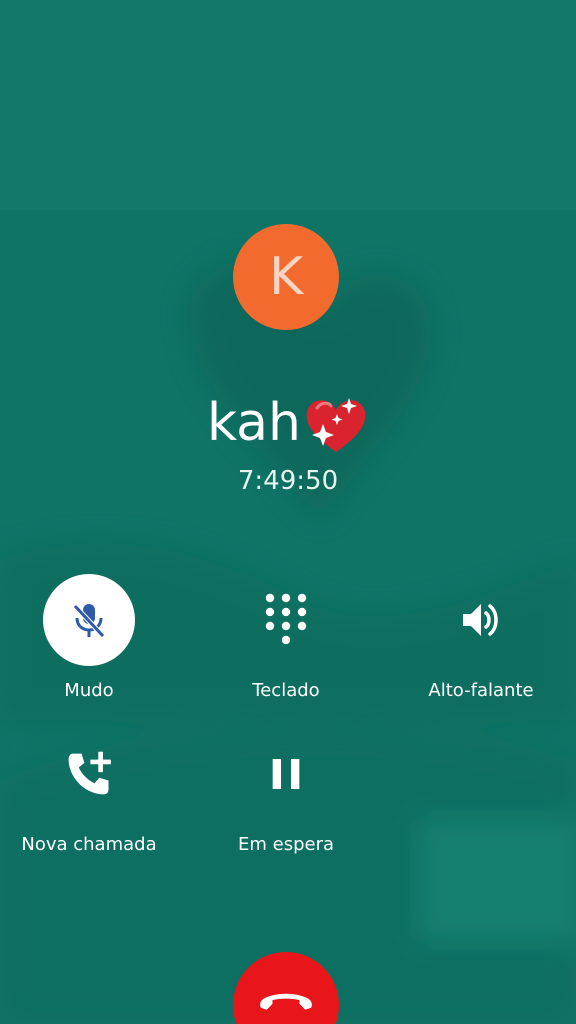 This screenshot has height=1024, width=576. What do you see at coordinates (288, 481) in the screenshot?
I see `call-timer: 7:49:50` at bounding box center [288, 481].